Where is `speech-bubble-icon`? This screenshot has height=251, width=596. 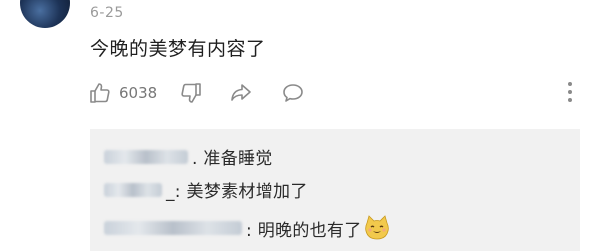 speech-bubble-icon is located at coordinates (293, 93).